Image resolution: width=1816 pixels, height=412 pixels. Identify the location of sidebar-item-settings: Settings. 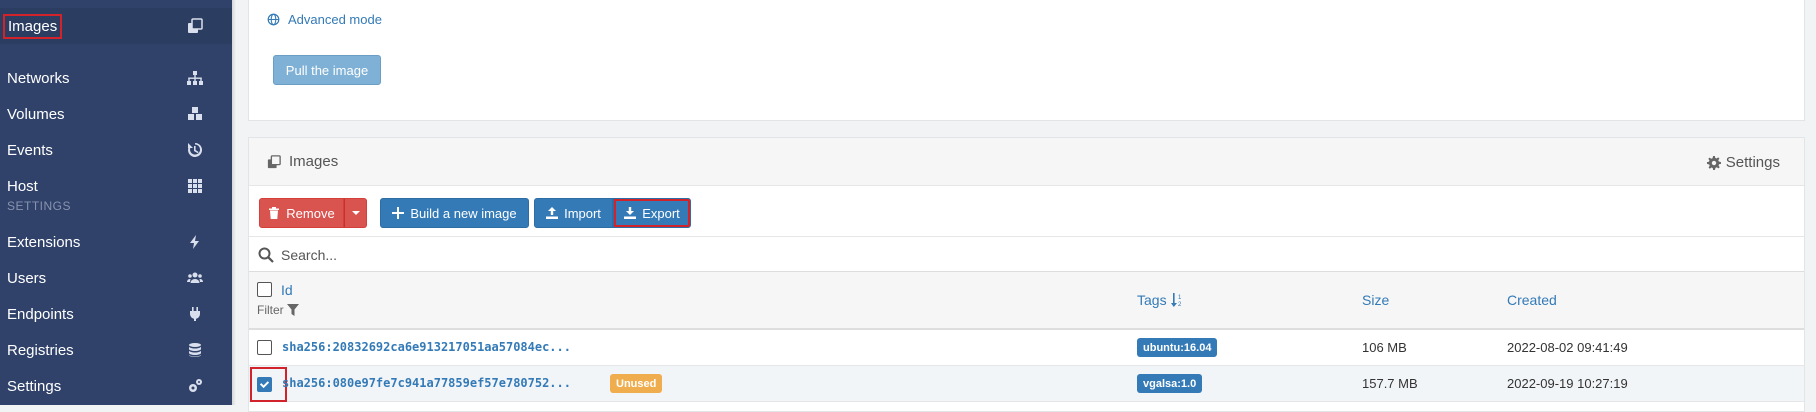
(116, 386).